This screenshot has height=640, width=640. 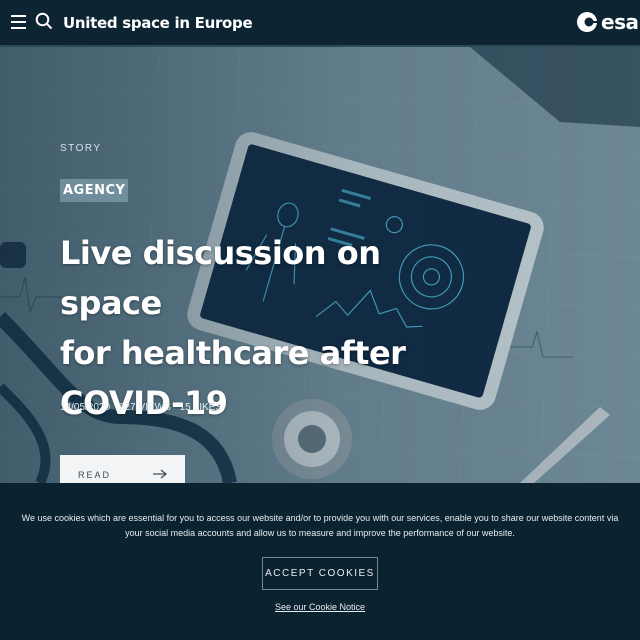 I want to click on accept-cookies-button: ACCEPT COOKIES, so click(x=320, y=573).